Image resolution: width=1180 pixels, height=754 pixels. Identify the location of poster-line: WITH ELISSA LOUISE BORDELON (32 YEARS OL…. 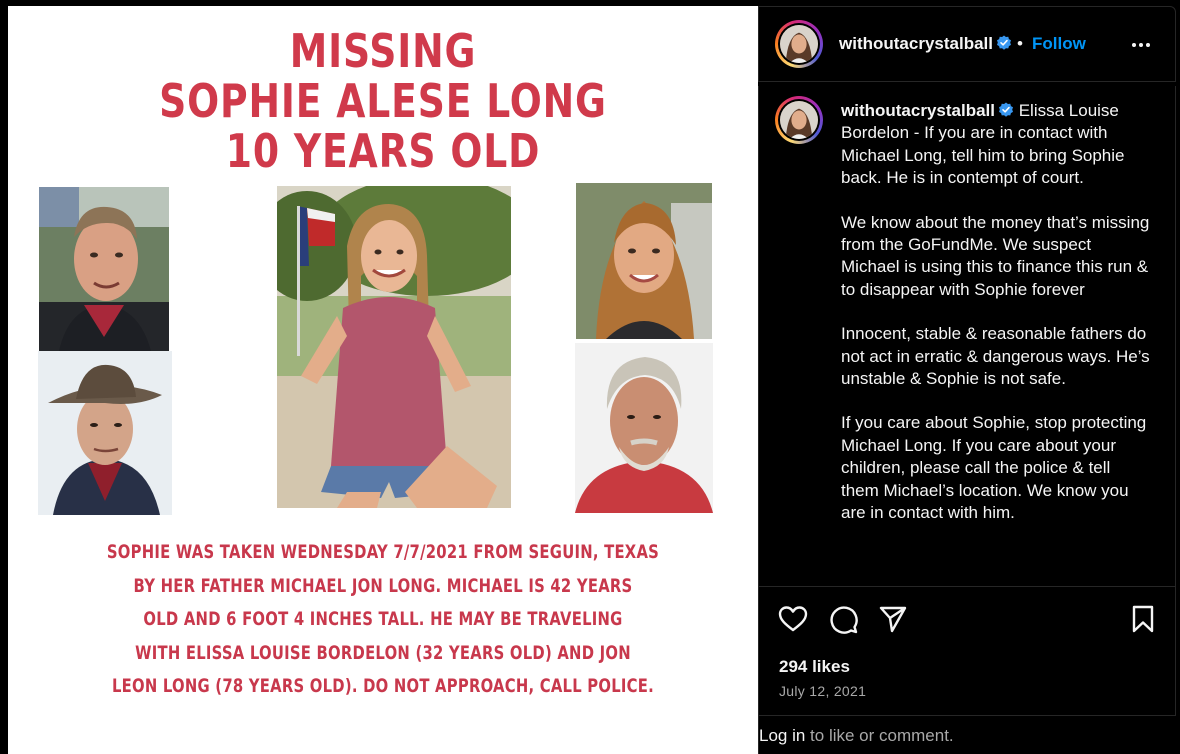
(383, 652).